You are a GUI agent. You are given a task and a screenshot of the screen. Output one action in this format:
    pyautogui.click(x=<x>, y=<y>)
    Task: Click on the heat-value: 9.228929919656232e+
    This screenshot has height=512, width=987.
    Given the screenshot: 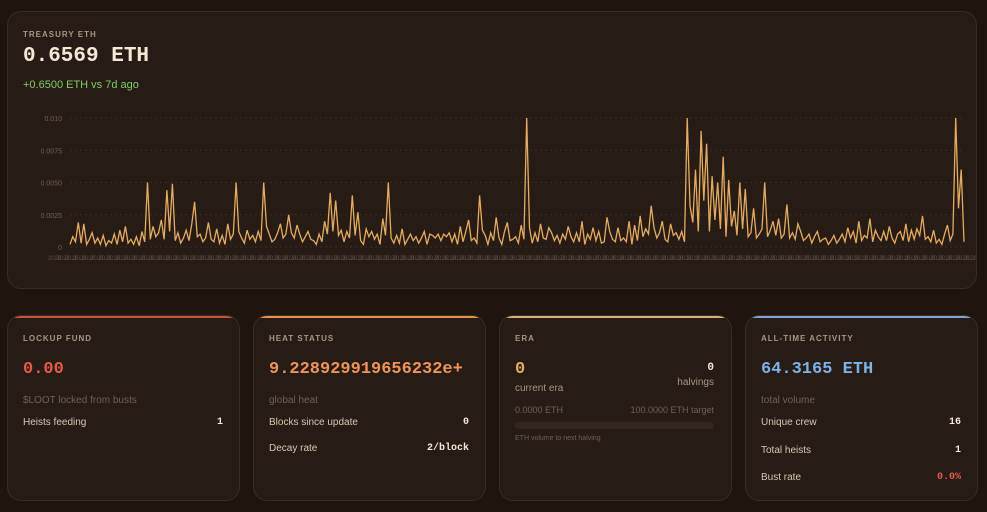 What is the action you would take?
    pyautogui.click(x=366, y=369)
    